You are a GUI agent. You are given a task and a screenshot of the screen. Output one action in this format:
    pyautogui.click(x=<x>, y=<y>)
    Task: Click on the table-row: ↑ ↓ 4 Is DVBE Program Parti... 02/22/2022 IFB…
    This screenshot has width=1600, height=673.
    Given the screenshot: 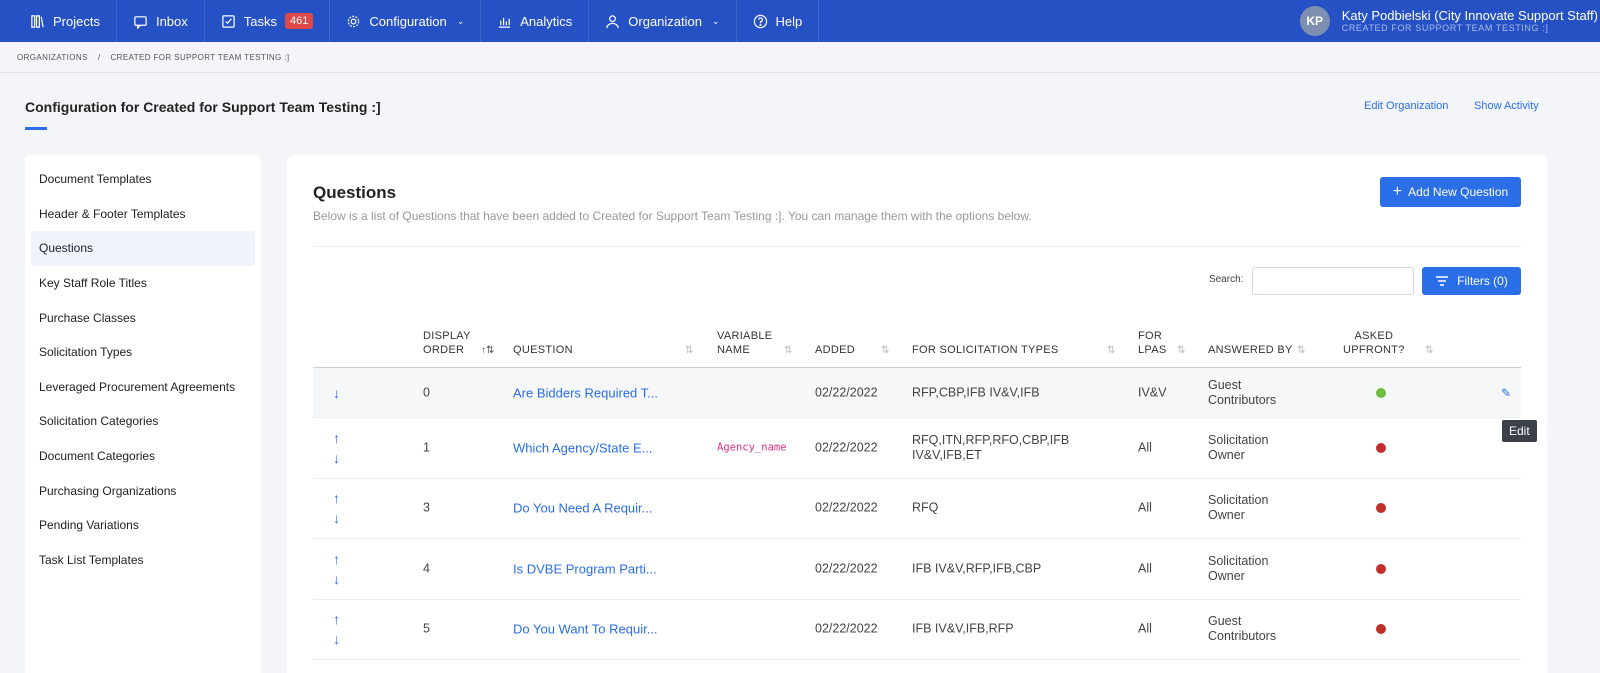 What is the action you would take?
    pyautogui.click(x=917, y=569)
    